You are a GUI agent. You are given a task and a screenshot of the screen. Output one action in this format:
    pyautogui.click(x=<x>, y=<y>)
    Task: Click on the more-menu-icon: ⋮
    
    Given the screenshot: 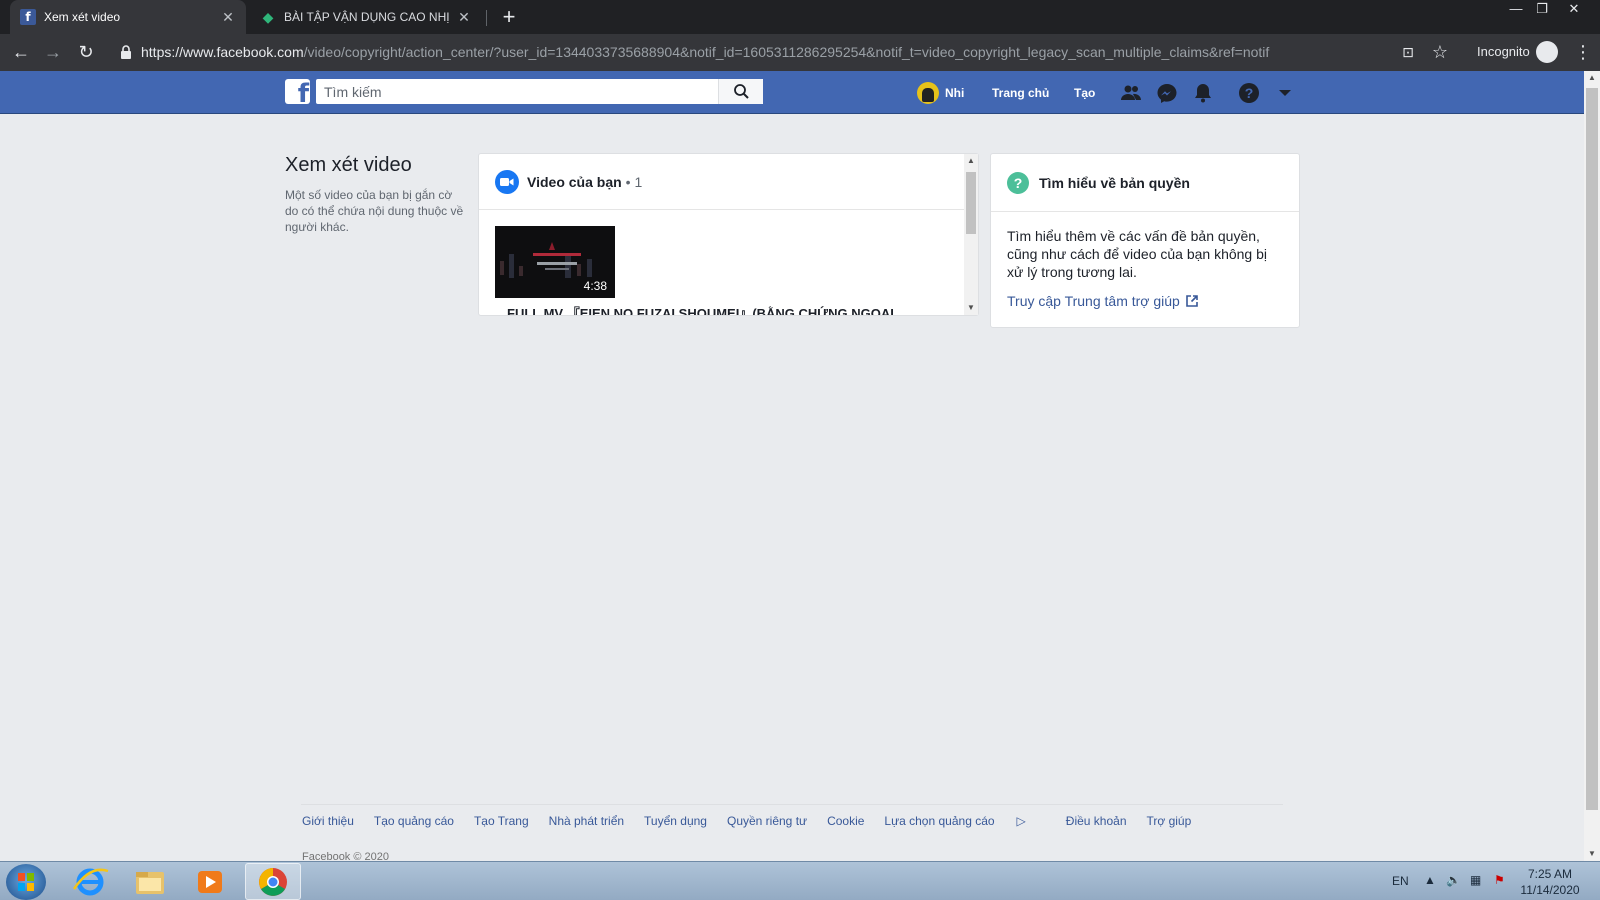 What is the action you would take?
    pyautogui.click(x=1583, y=52)
    